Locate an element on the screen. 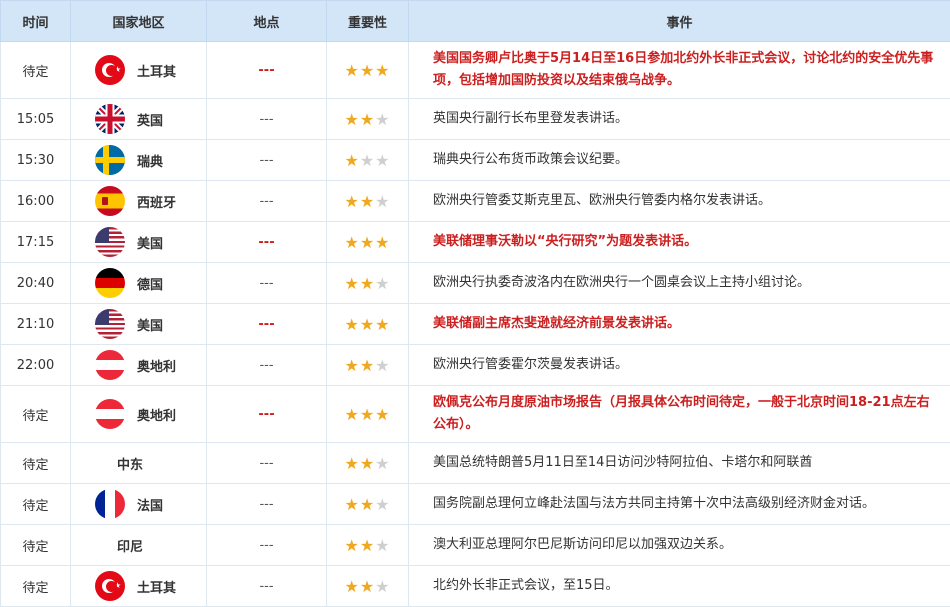 This screenshot has width=950, height=607. header-location: 地点 is located at coordinates (267, 21).